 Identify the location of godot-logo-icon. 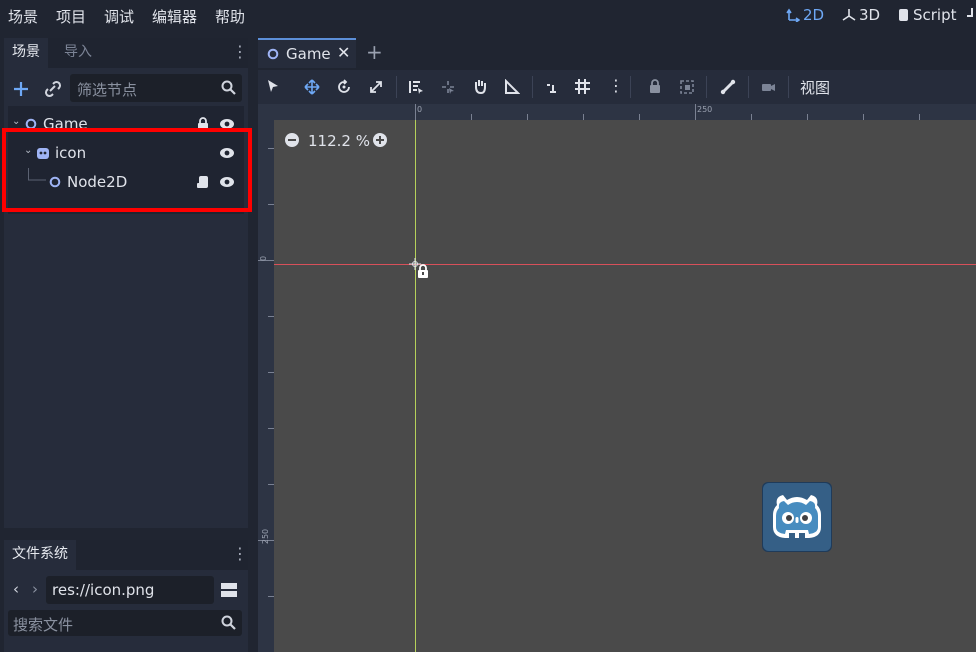
(797, 517).